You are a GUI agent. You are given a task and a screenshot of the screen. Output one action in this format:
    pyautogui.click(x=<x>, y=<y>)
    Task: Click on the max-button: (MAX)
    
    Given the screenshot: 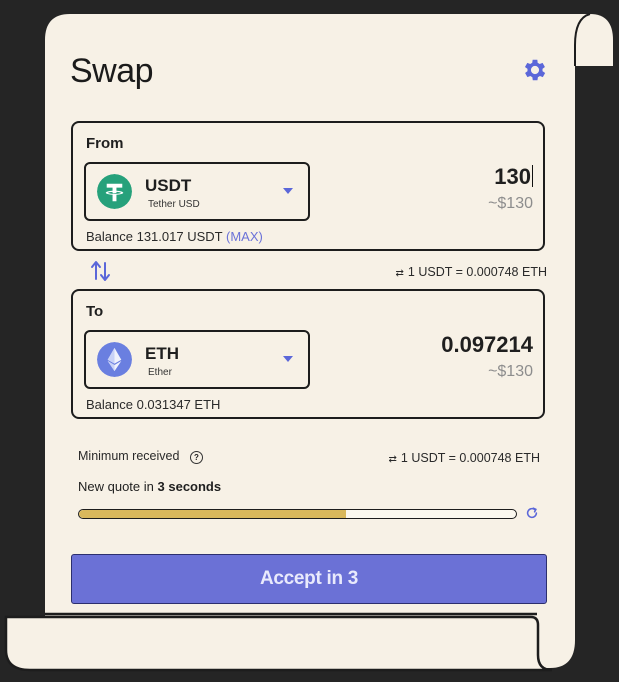 What is the action you would take?
    pyautogui.click(x=244, y=236)
    